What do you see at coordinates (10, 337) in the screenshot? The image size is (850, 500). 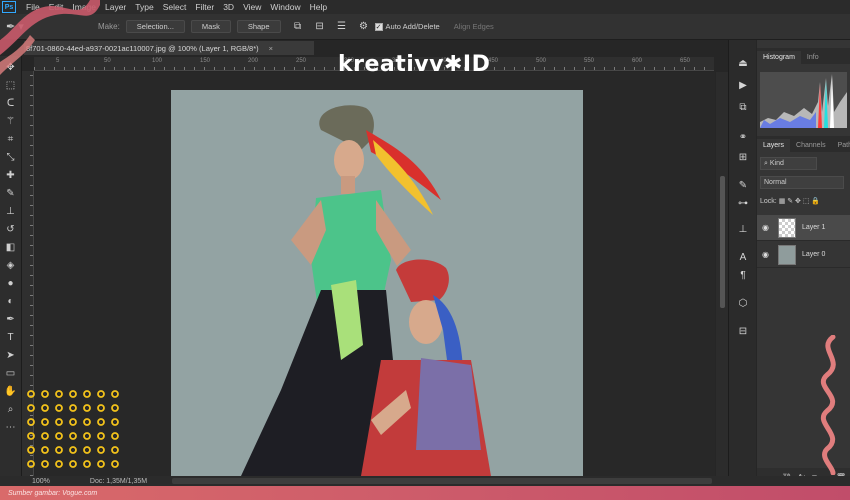 I see `type-tool-icon: T` at bounding box center [10, 337].